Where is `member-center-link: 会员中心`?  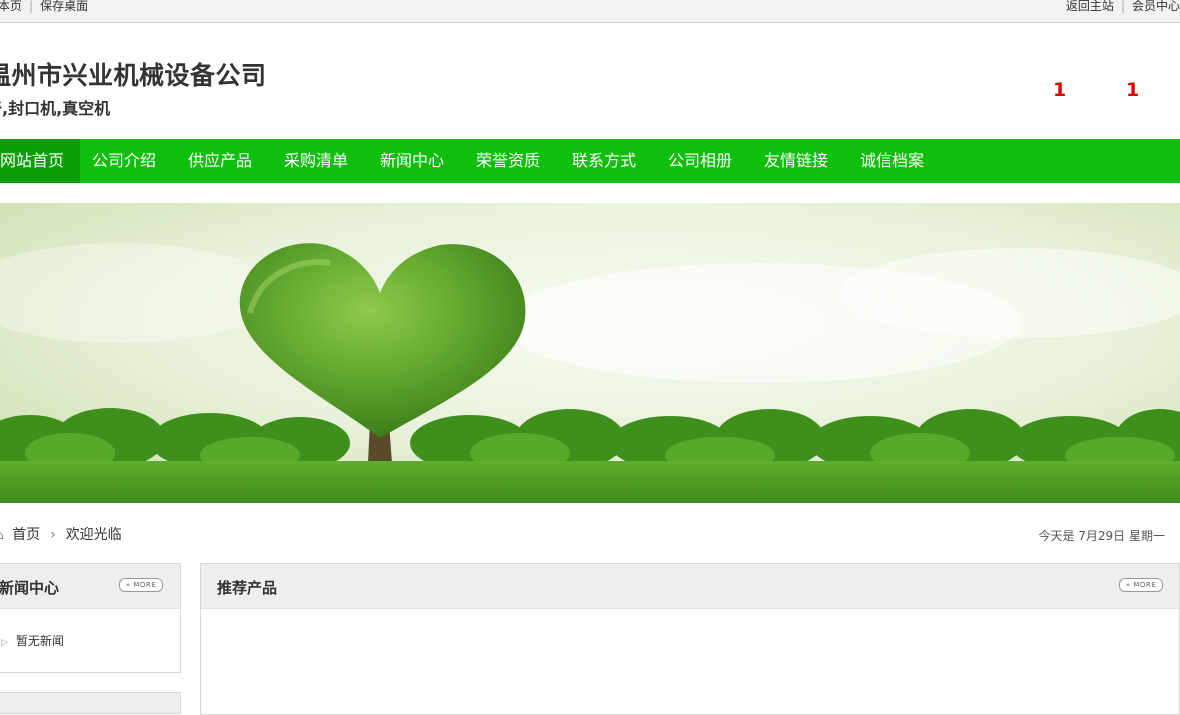 member-center-link: 会员中心 is located at coordinates (1156, 6).